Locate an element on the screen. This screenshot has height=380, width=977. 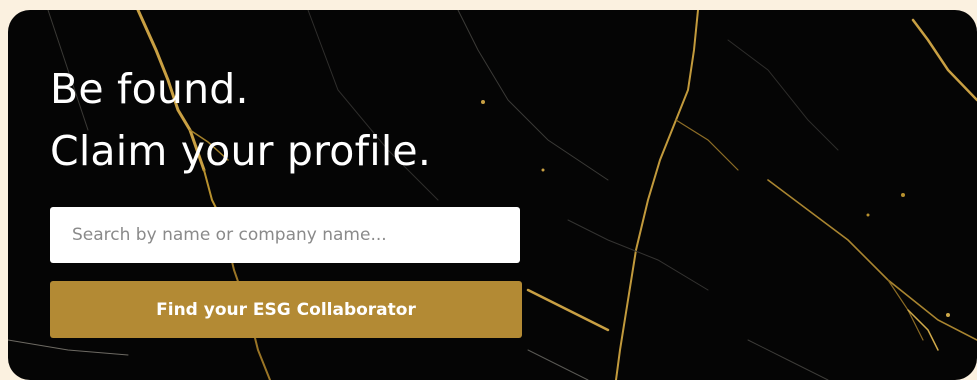
search-input is located at coordinates (285, 235).